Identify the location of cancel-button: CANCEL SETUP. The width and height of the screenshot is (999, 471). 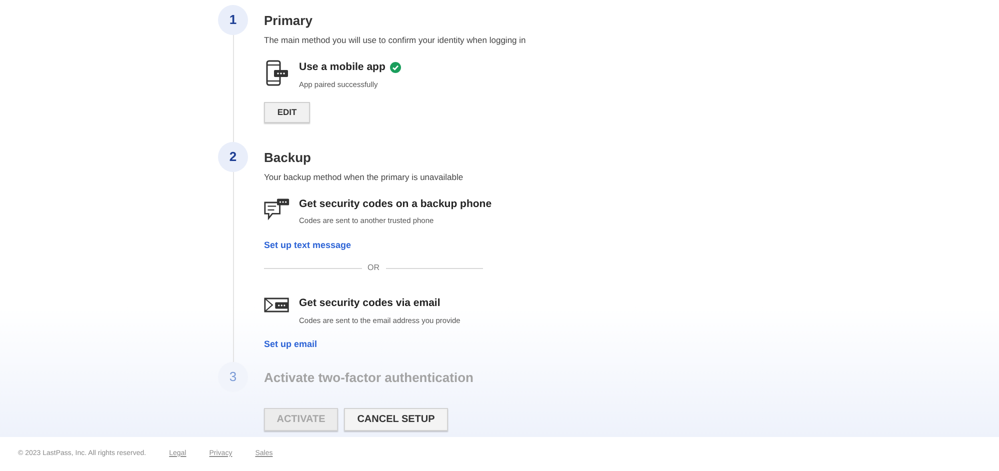
(396, 419).